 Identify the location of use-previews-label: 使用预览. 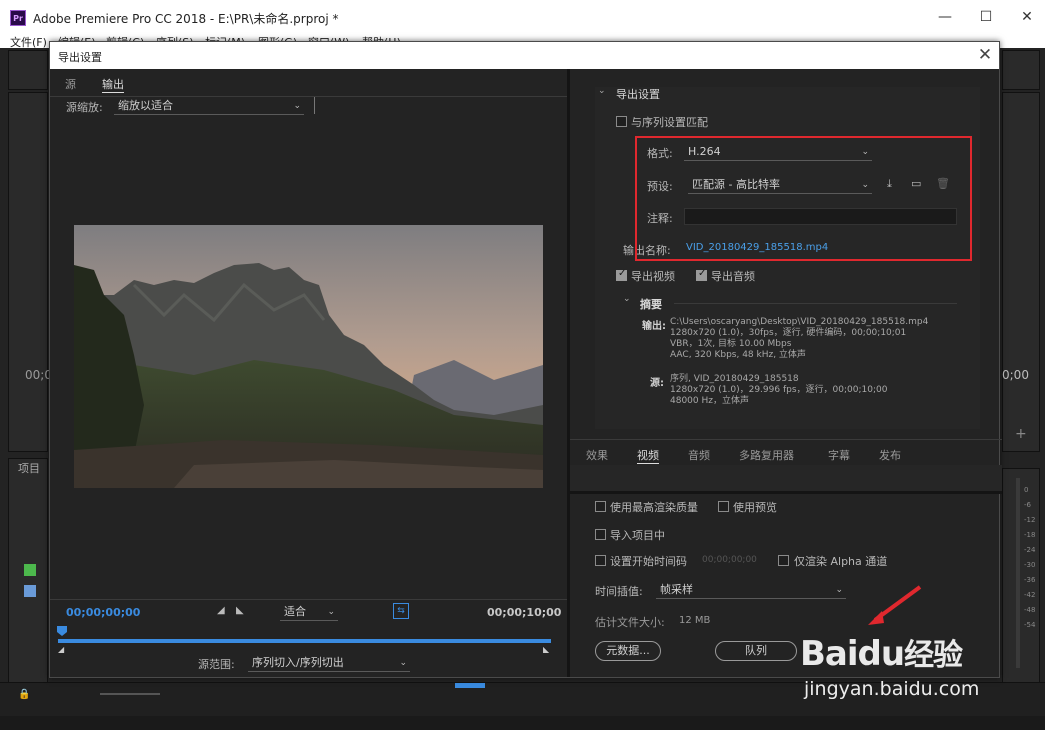
(755, 507).